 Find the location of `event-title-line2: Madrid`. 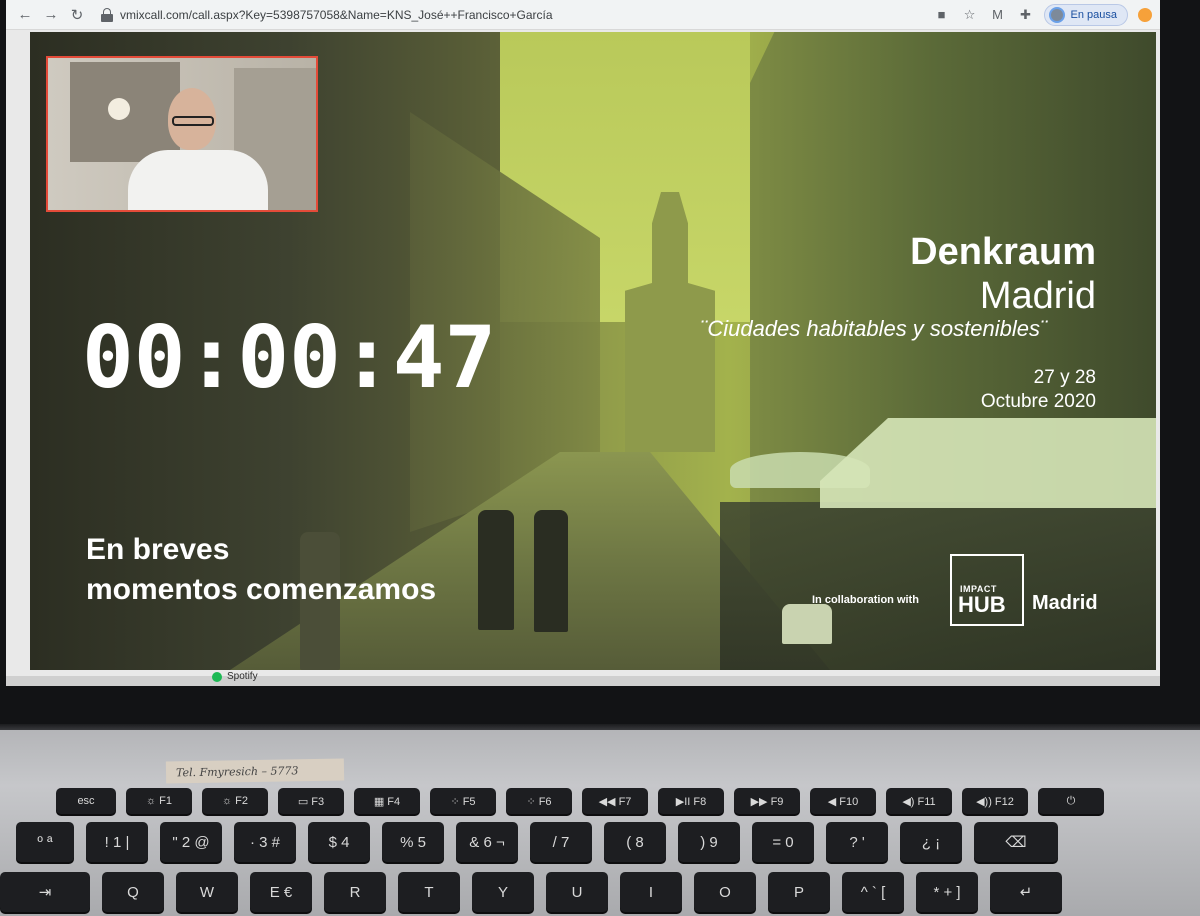

event-title-line2: Madrid is located at coordinates (1037, 296).